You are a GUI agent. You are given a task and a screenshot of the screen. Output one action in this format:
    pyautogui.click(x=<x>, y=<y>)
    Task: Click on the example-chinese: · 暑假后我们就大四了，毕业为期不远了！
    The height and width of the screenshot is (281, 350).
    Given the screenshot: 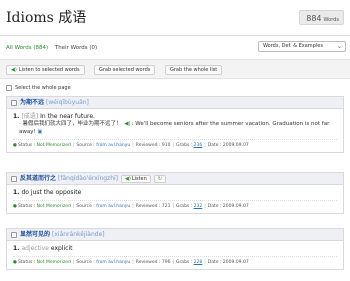 What is the action you would take?
    pyautogui.click(x=70, y=124)
    